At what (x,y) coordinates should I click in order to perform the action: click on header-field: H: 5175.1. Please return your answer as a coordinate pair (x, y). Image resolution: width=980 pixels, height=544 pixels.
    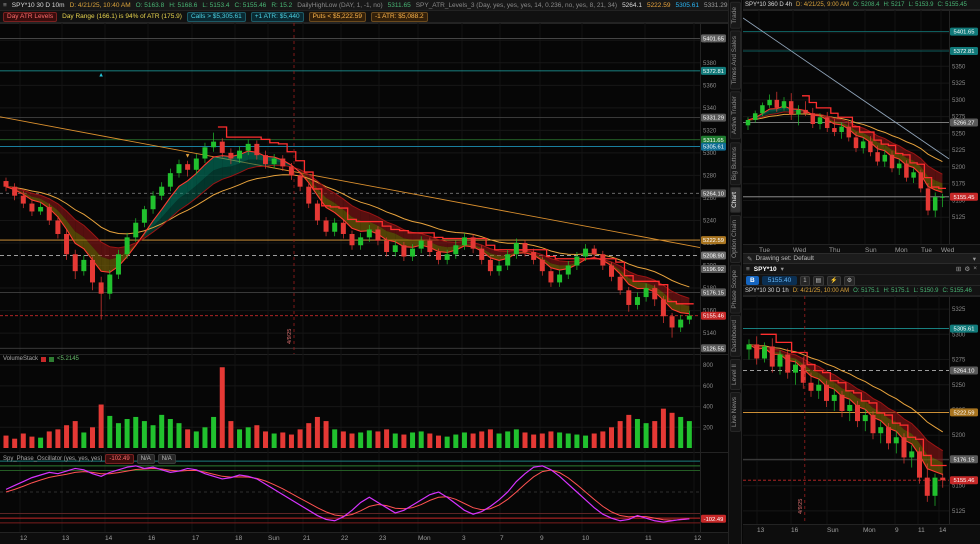
    Looking at the image, I should click on (896, 290).